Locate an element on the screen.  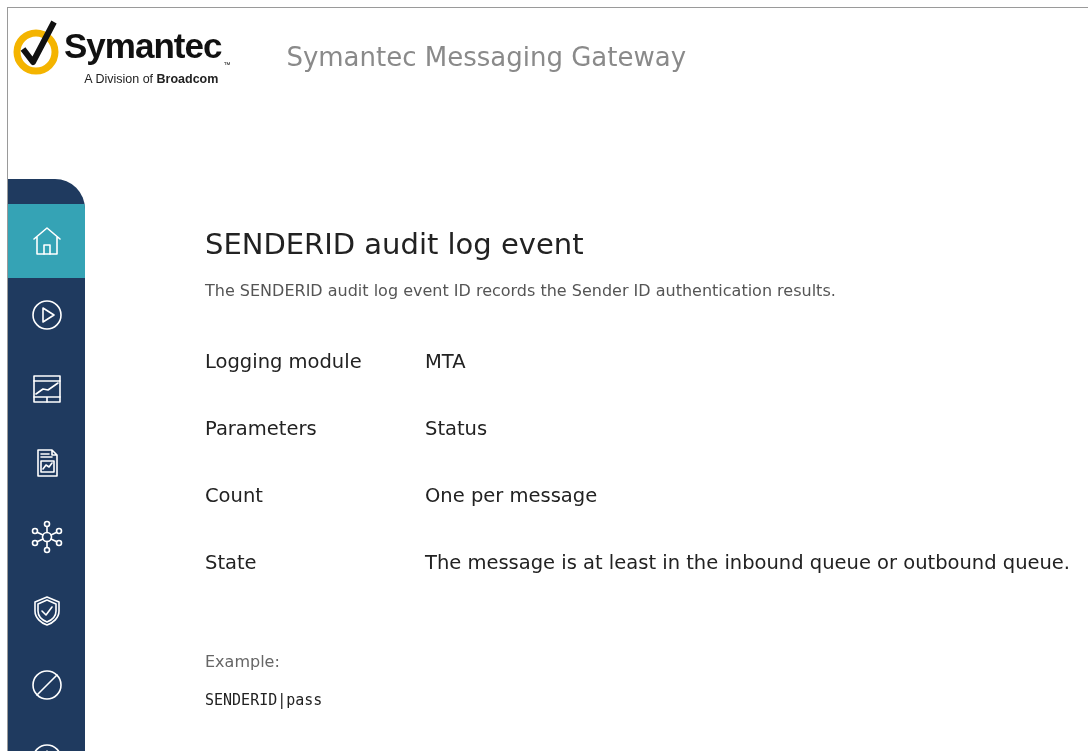
article-description: The SENDERID audit log event ID records the Sender ID authentication results. is located at coordinates (521, 290).